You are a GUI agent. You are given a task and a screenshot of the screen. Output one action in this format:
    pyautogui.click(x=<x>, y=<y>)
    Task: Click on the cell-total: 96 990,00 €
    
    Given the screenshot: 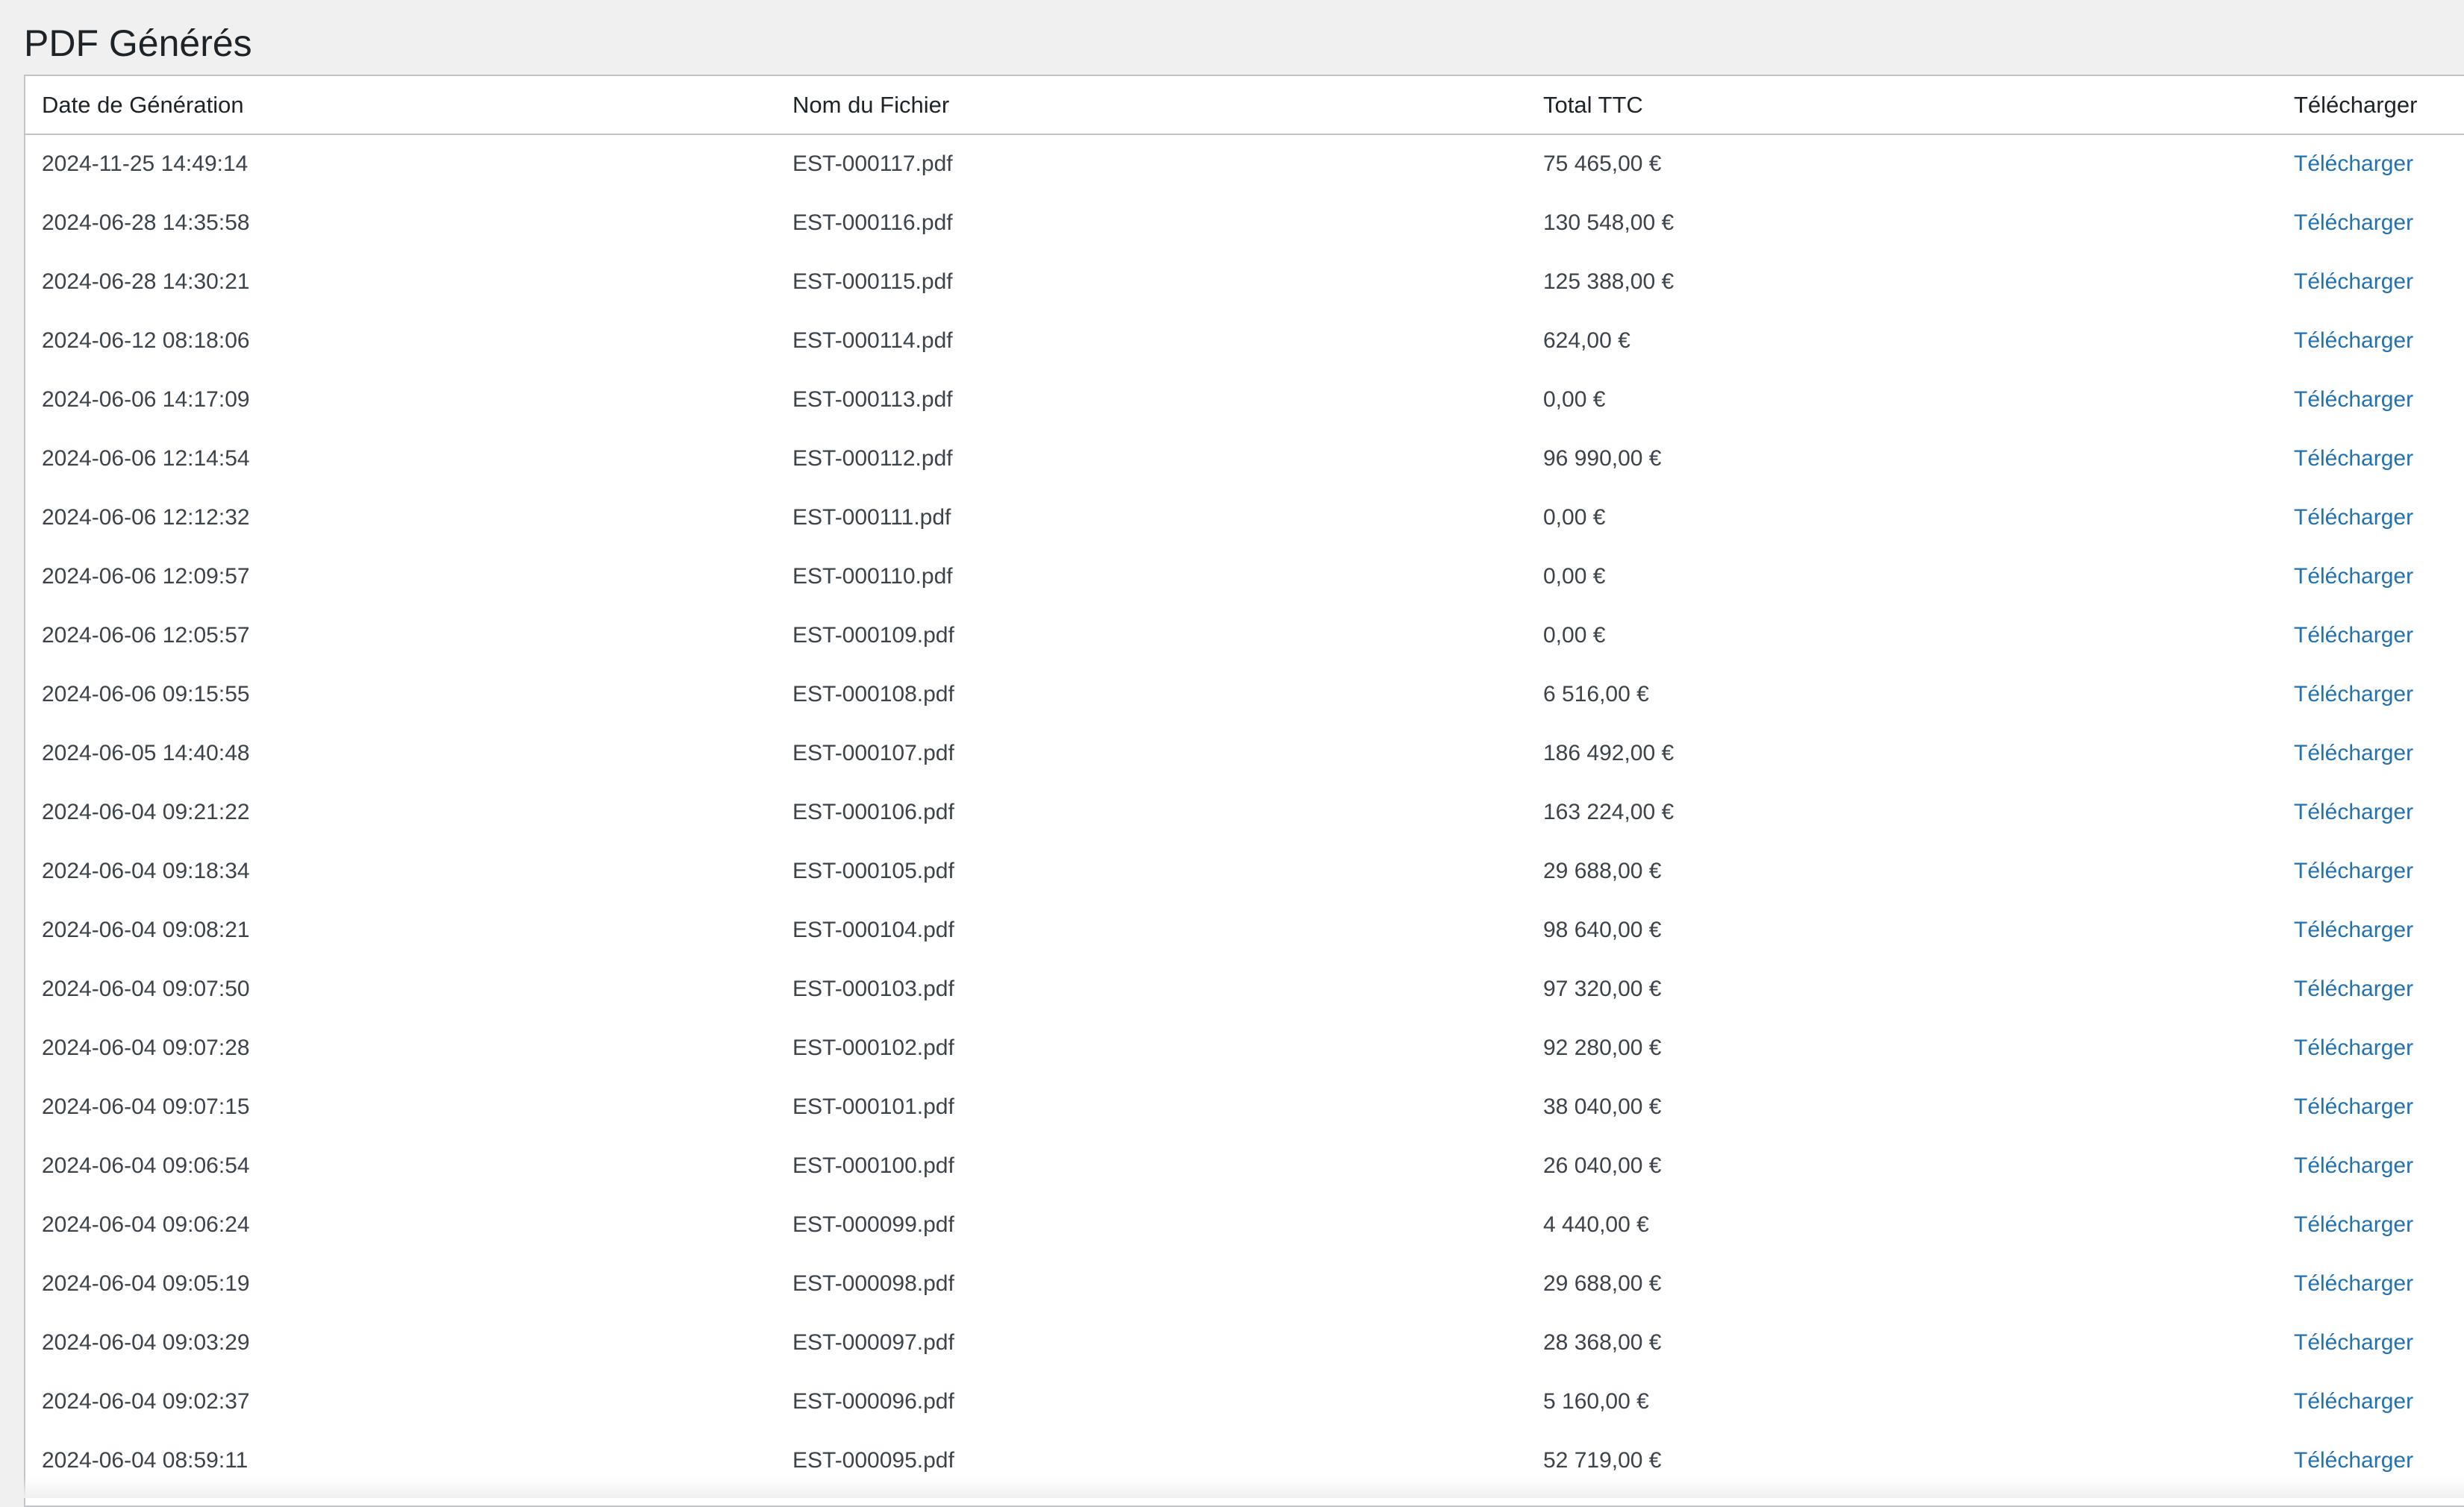 What is the action you would take?
    pyautogui.click(x=1603, y=458)
    